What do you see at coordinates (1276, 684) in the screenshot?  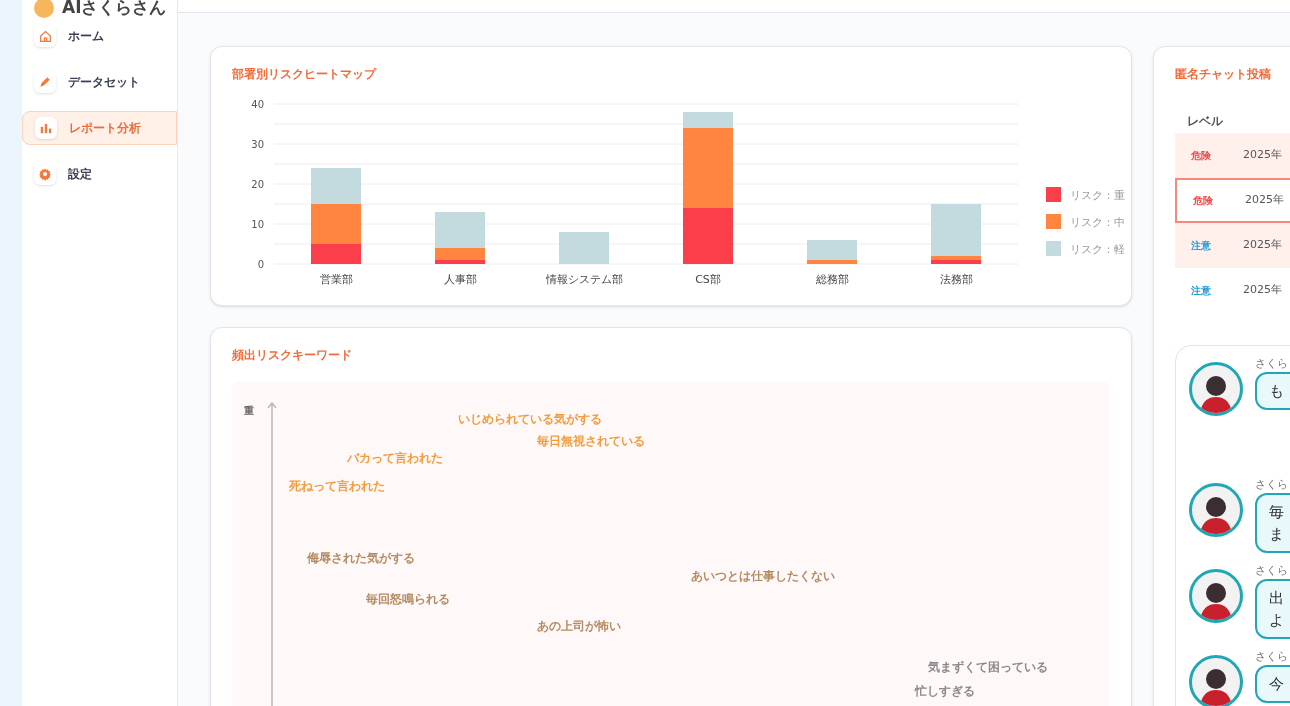 I see `message-line: 今` at bounding box center [1276, 684].